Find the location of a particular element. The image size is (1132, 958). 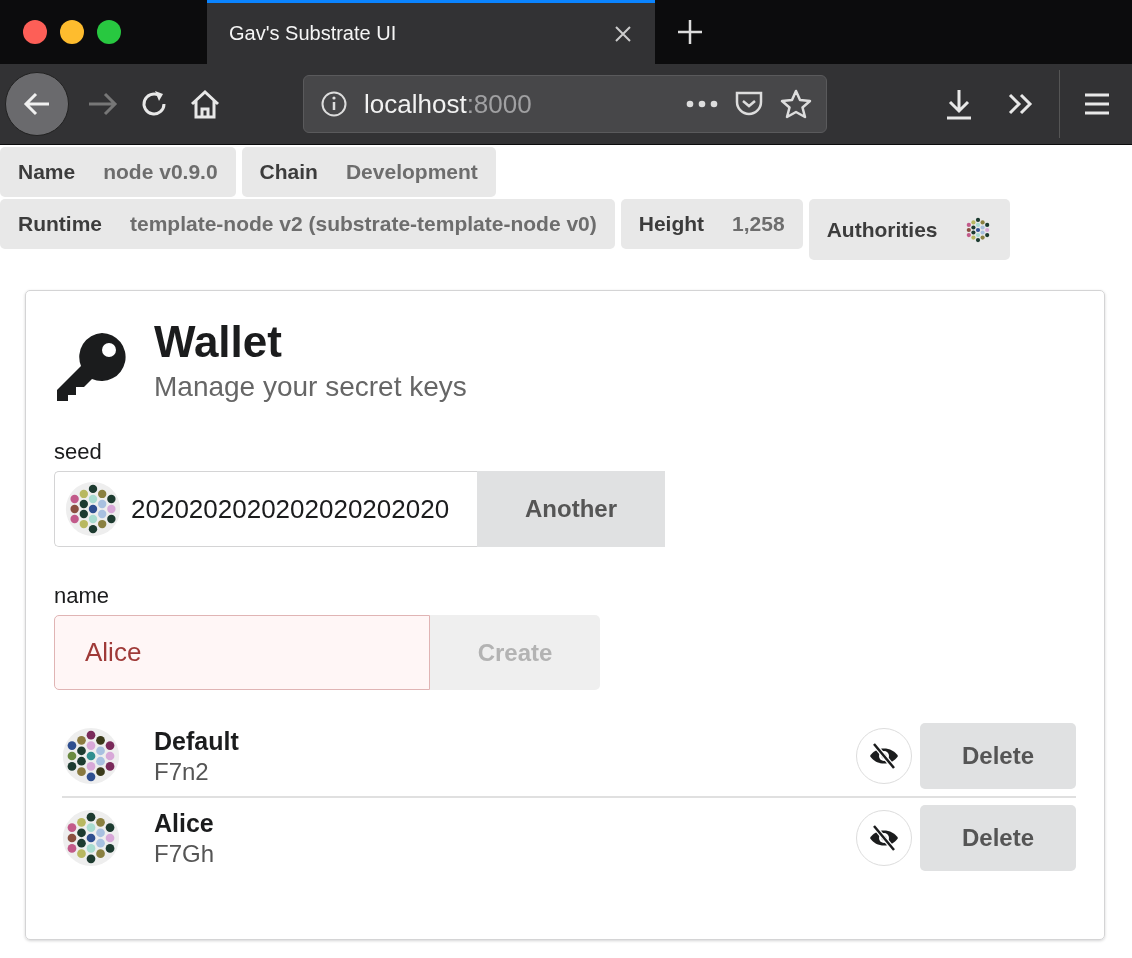

more-icon is located at coordinates (702, 104).